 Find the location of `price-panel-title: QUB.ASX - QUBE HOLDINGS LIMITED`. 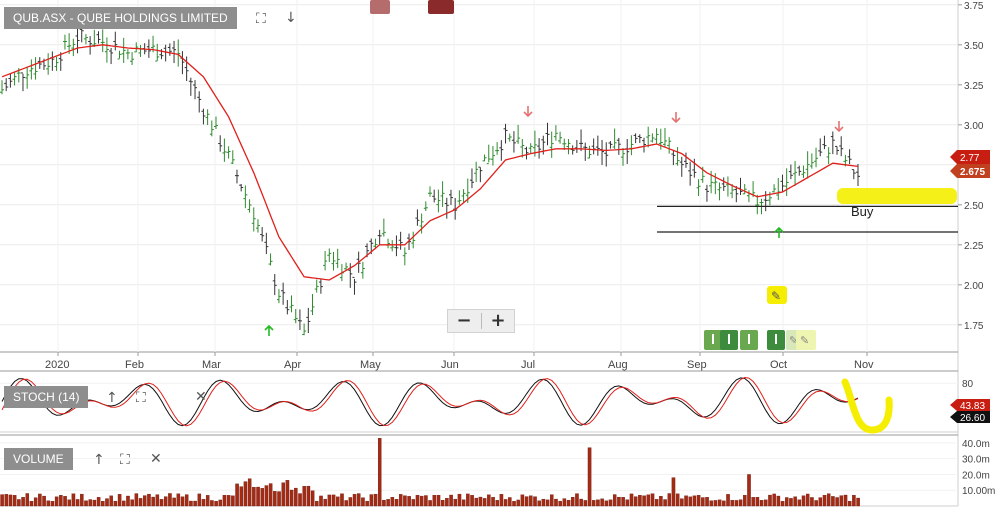

price-panel-title: QUB.ASX - QUBE HOLDINGS LIMITED is located at coordinates (120, 18).